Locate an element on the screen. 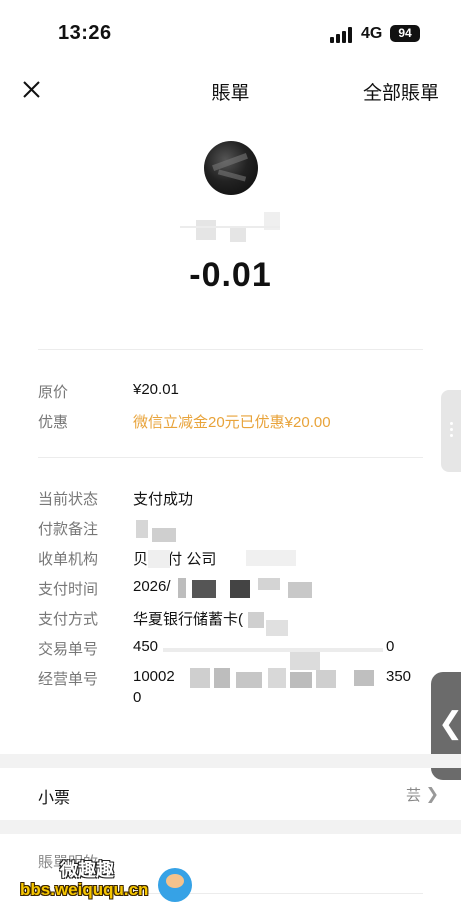 The image size is (461, 920). nav-bar: 賬單 全部賬單 is located at coordinates (230, 90).